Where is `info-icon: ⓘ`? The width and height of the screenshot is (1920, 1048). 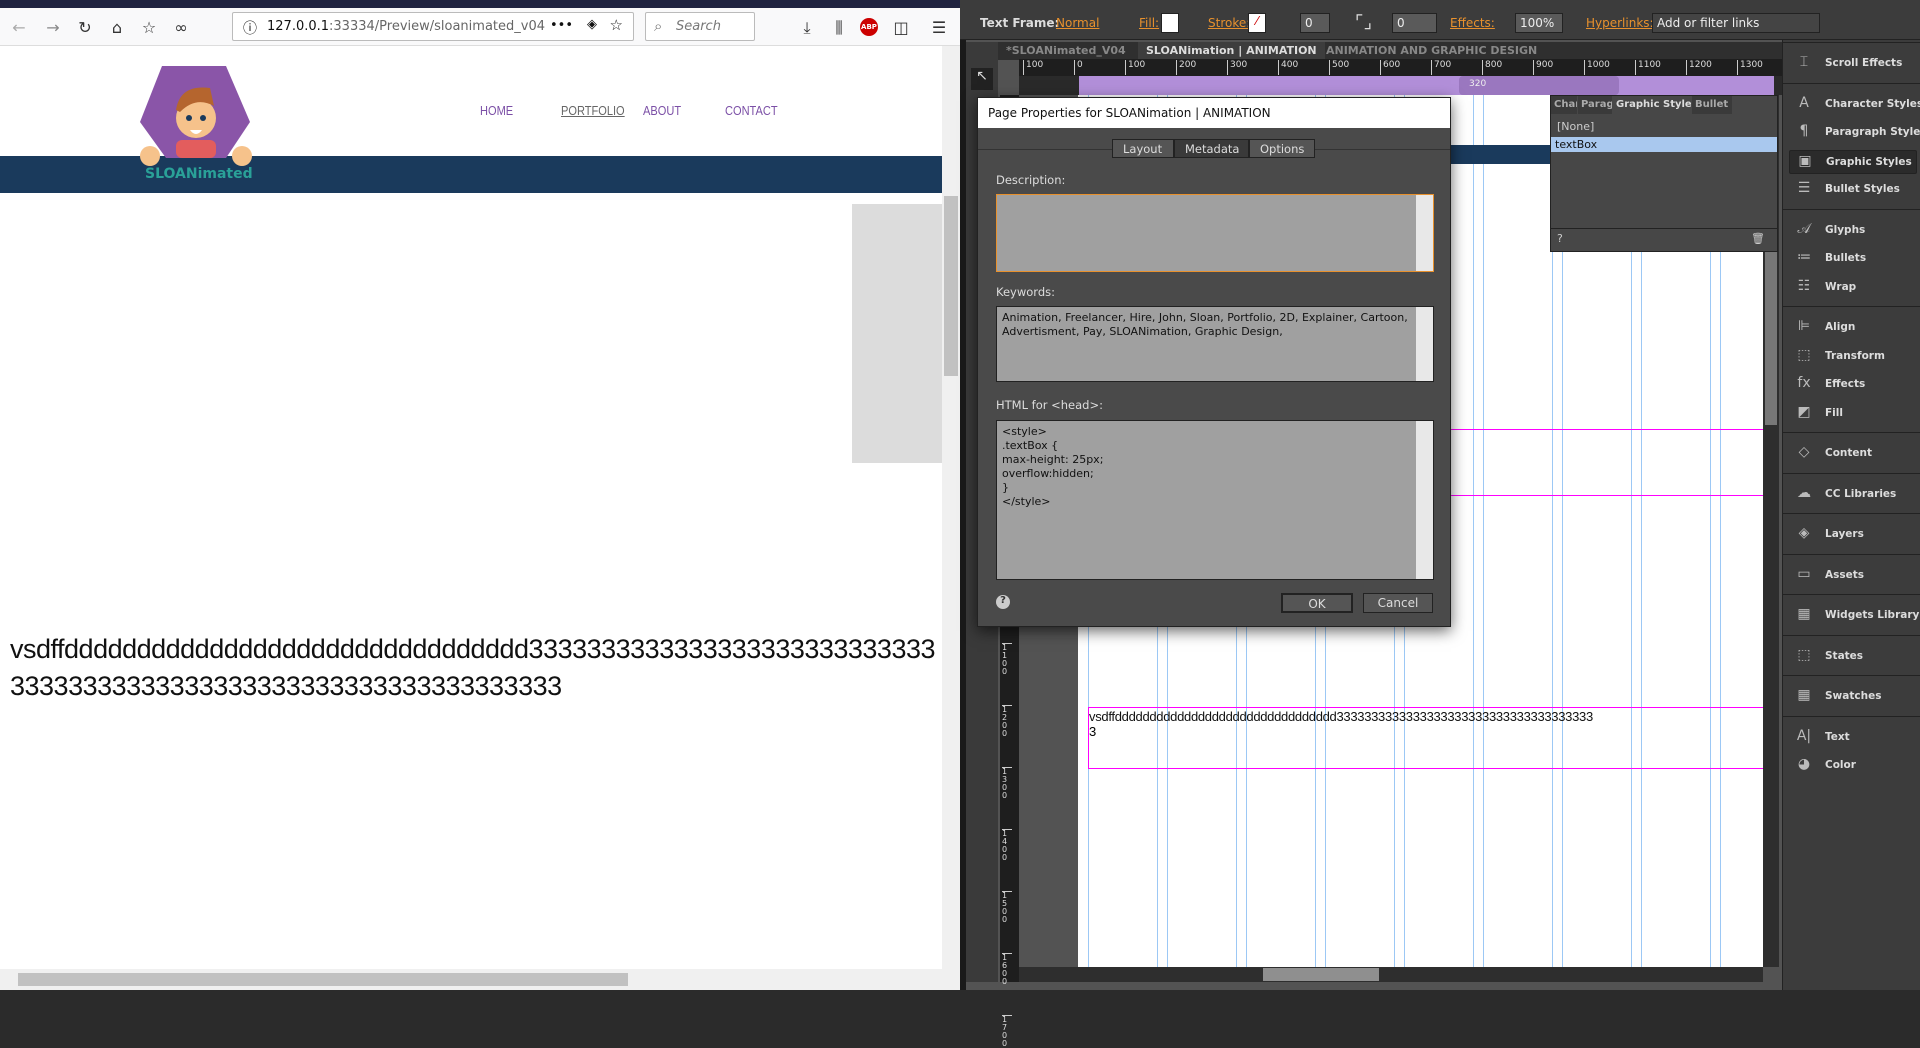 info-icon: ⓘ is located at coordinates (250, 28).